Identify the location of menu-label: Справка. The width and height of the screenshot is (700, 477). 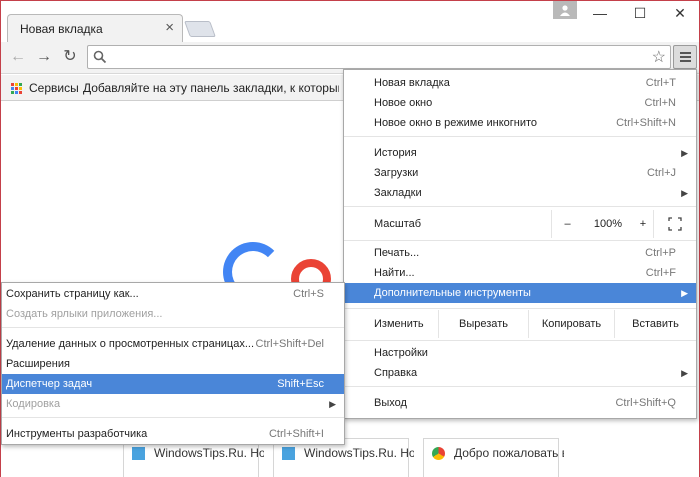
(396, 373).